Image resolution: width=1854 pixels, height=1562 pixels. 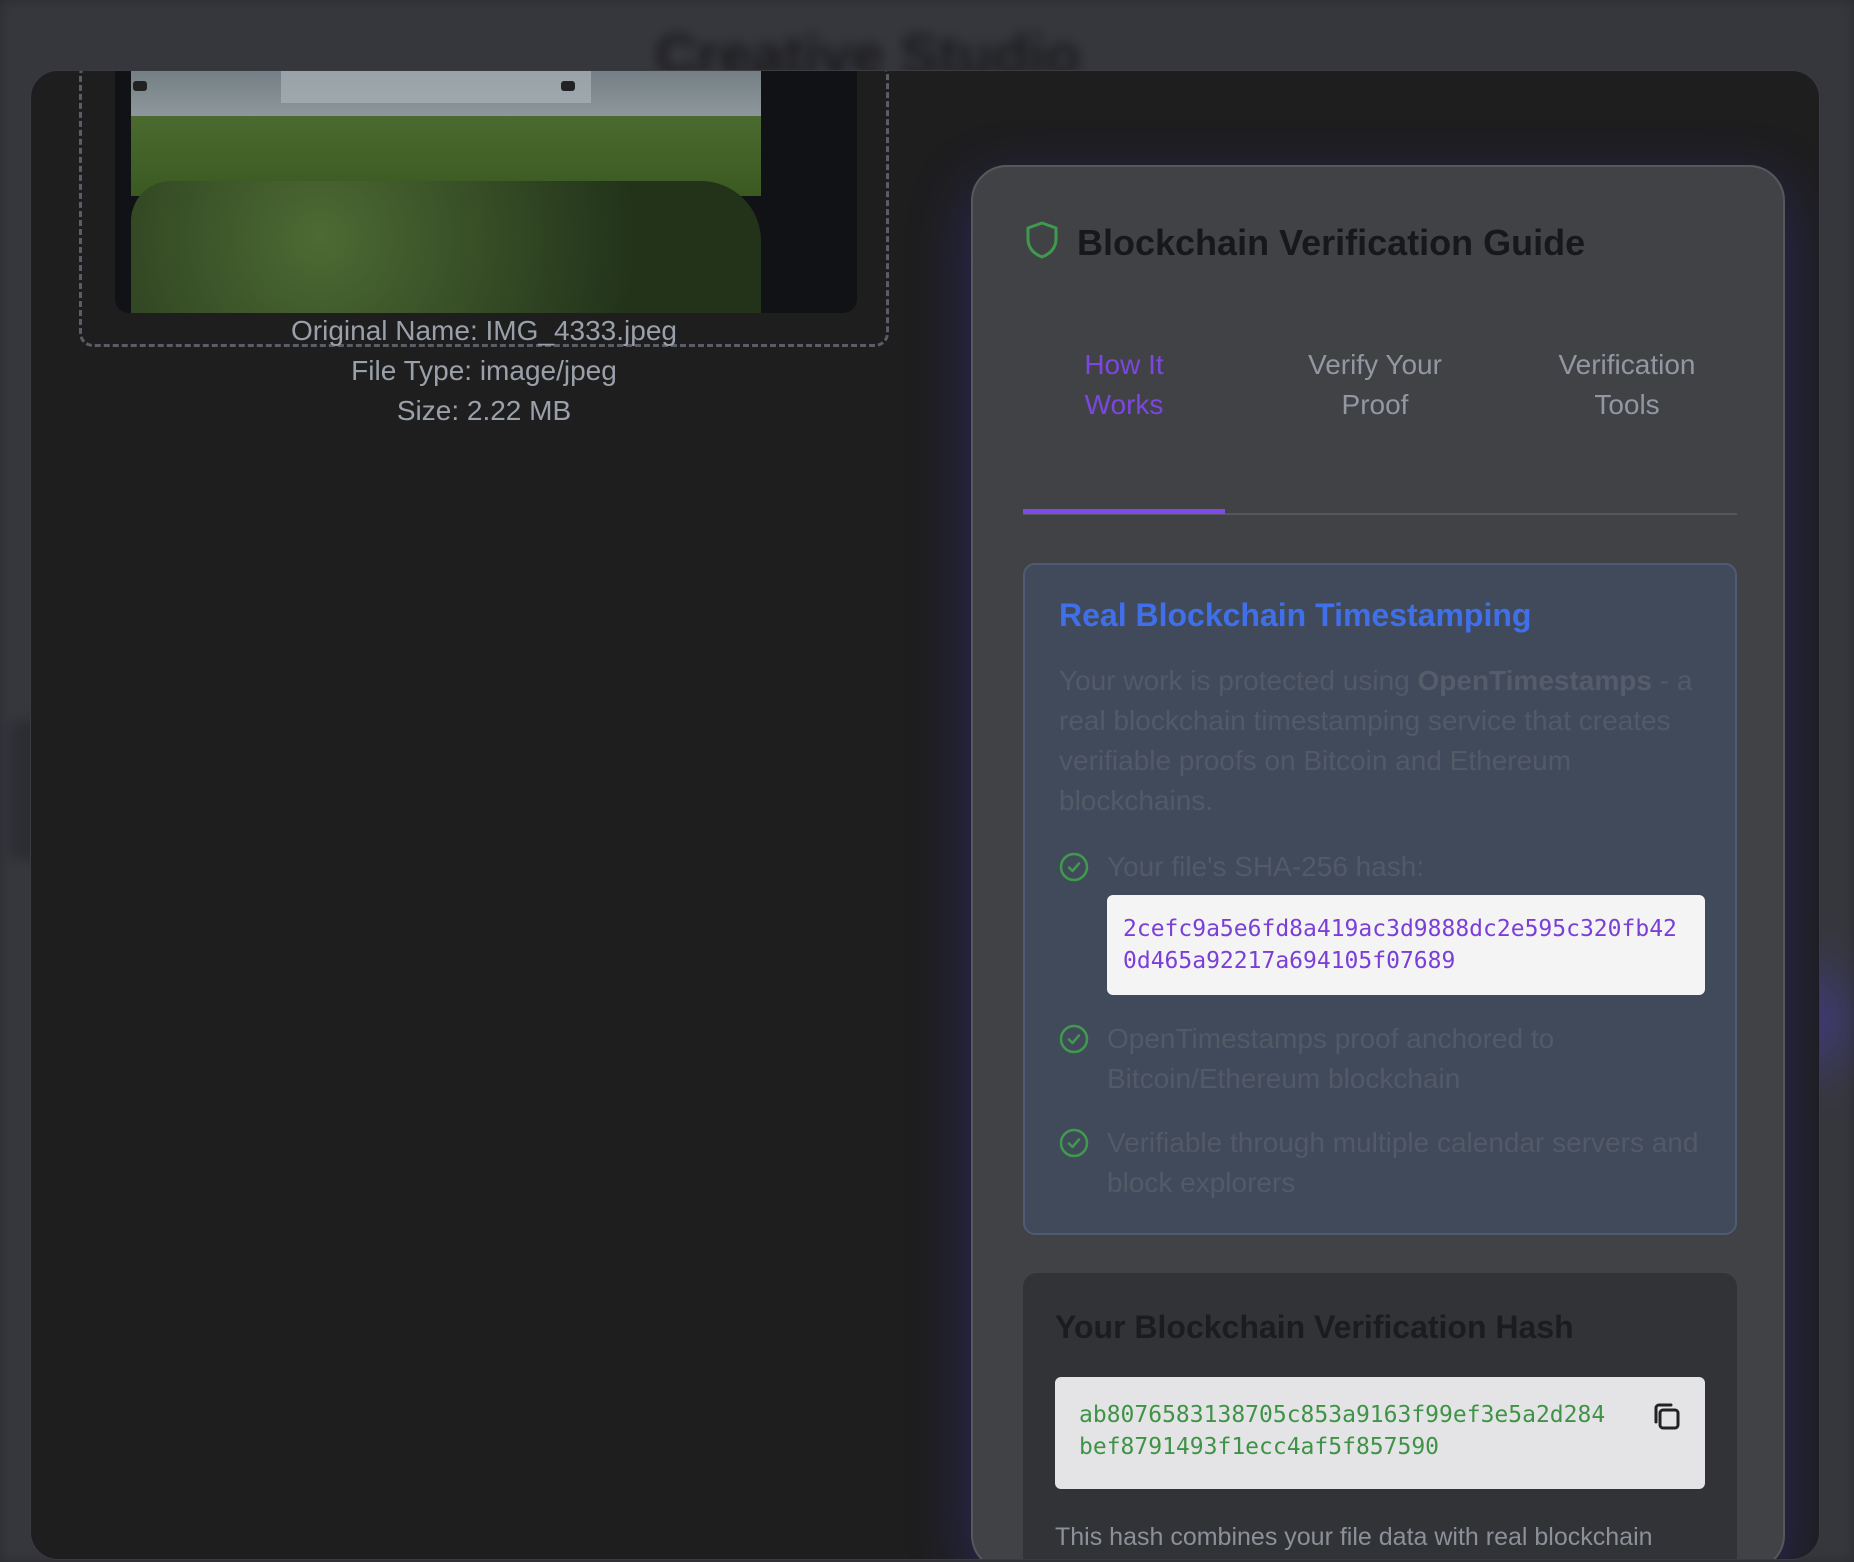 What do you see at coordinates (1331, 242) in the screenshot?
I see `guide-title: Blockchain Verification Guide` at bounding box center [1331, 242].